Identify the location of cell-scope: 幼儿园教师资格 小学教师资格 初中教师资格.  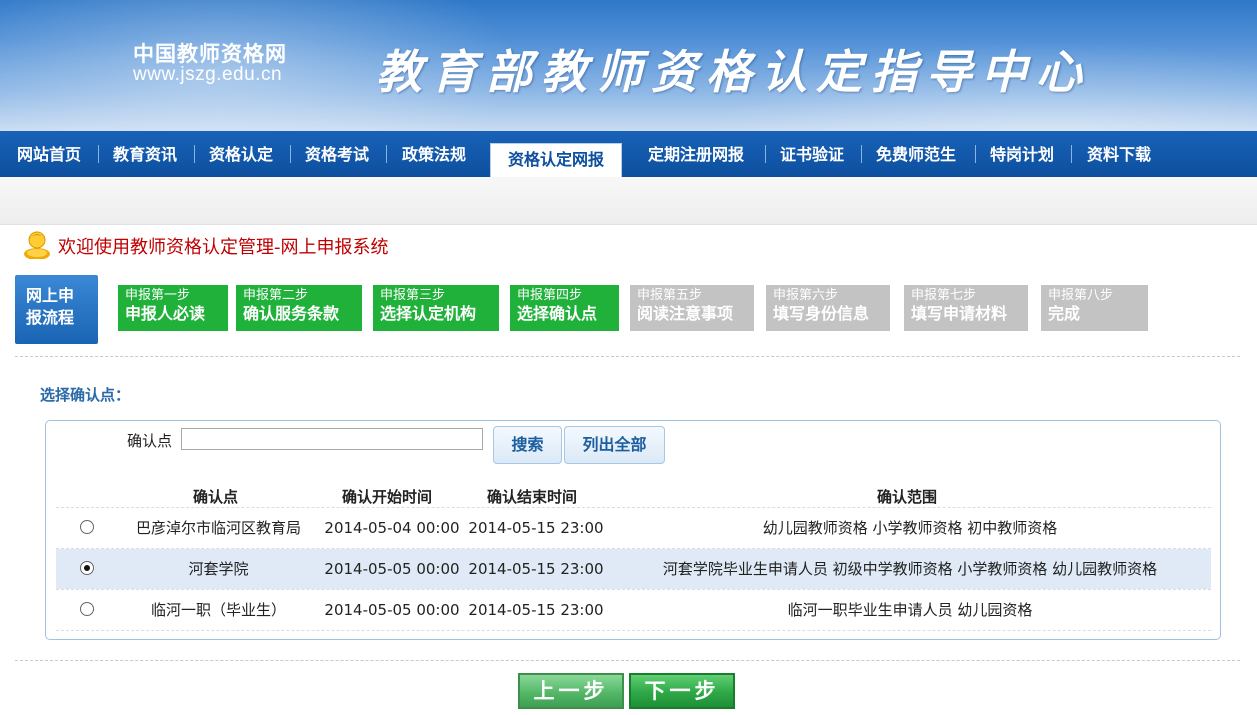
(910, 528).